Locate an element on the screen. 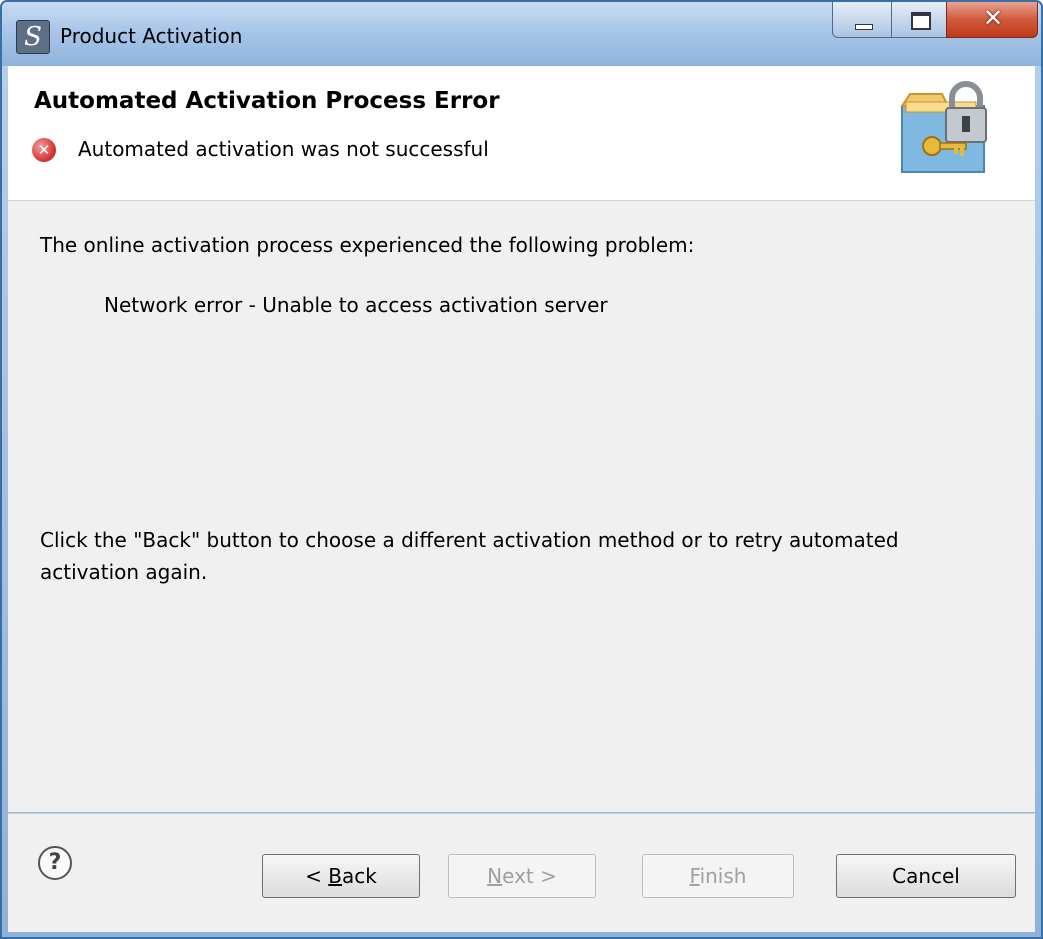  help-icon: ? is located at coordinates (55, 863).